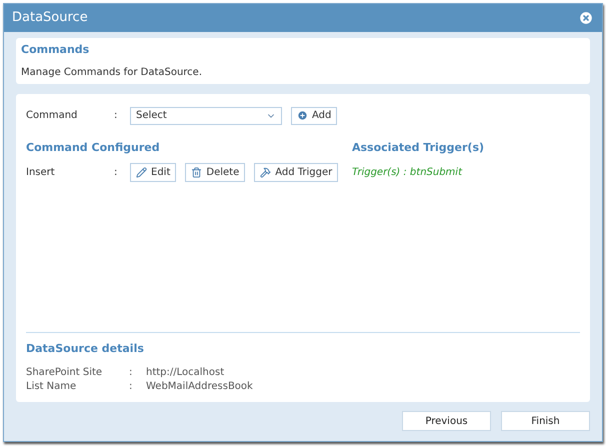 The width and height of the screenshot is (606, 448). I want to click on add-button: Add, so click(314, 115).